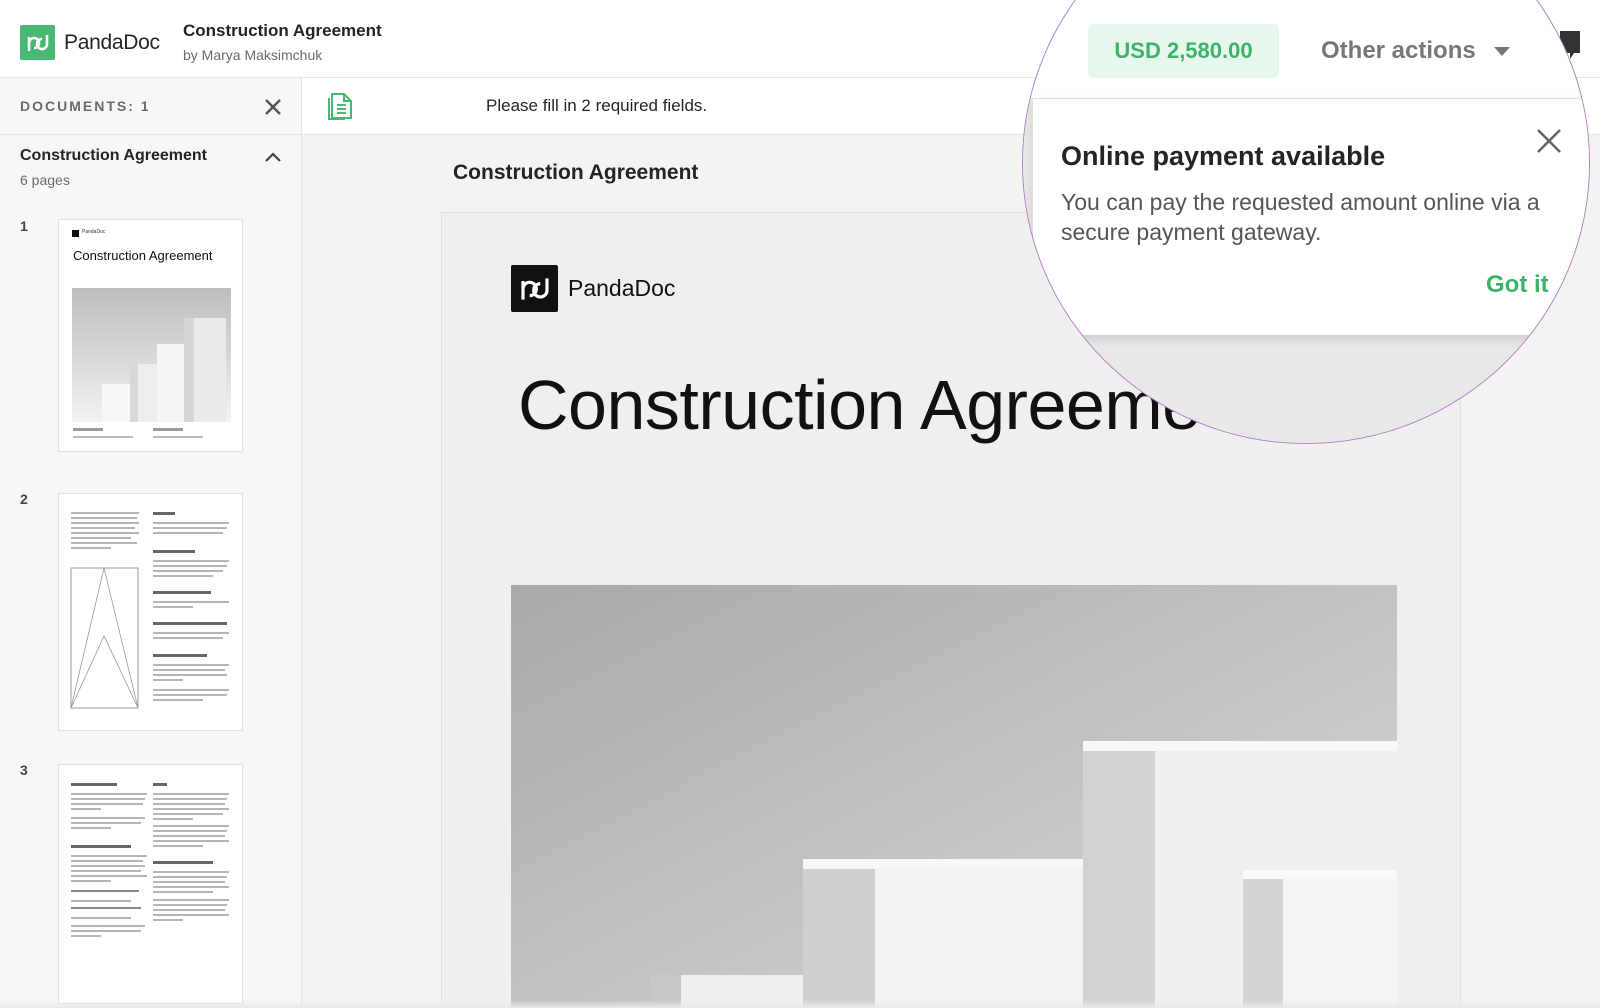 This screenshot has width=1600, height=1008. I want to click on caret-down-icon, so click(1501, 51).